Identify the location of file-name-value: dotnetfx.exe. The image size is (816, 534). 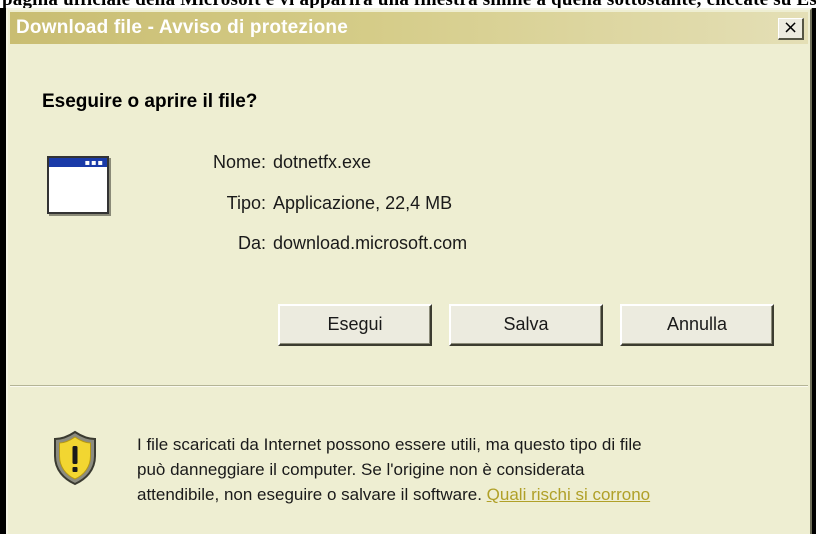
(322, 162).